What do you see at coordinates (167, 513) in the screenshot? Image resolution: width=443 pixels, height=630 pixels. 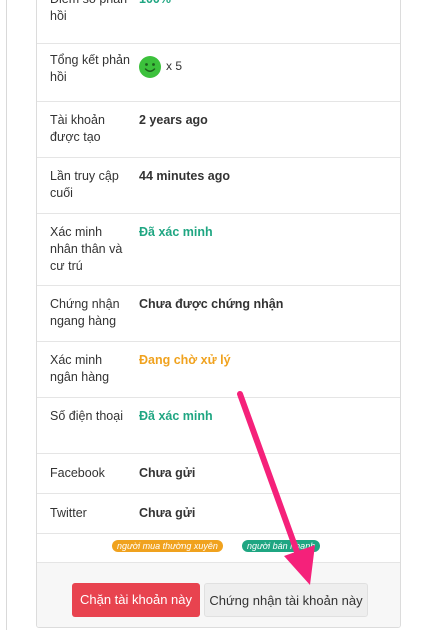 I see `value-twitter: Chưa gửi` at bounding box center [167, 513].